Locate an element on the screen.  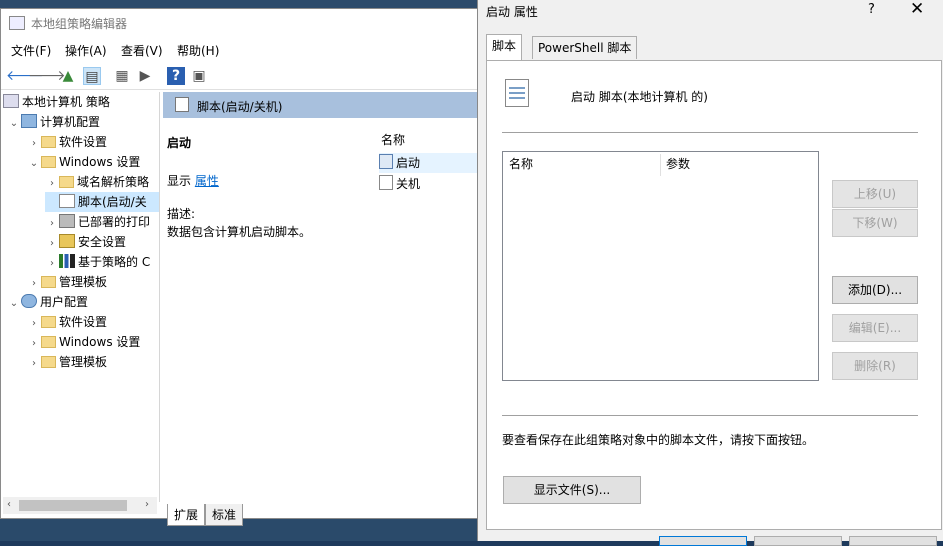
content-header-title: 脚本(启动/关机) is located at coordinates (240, 107).